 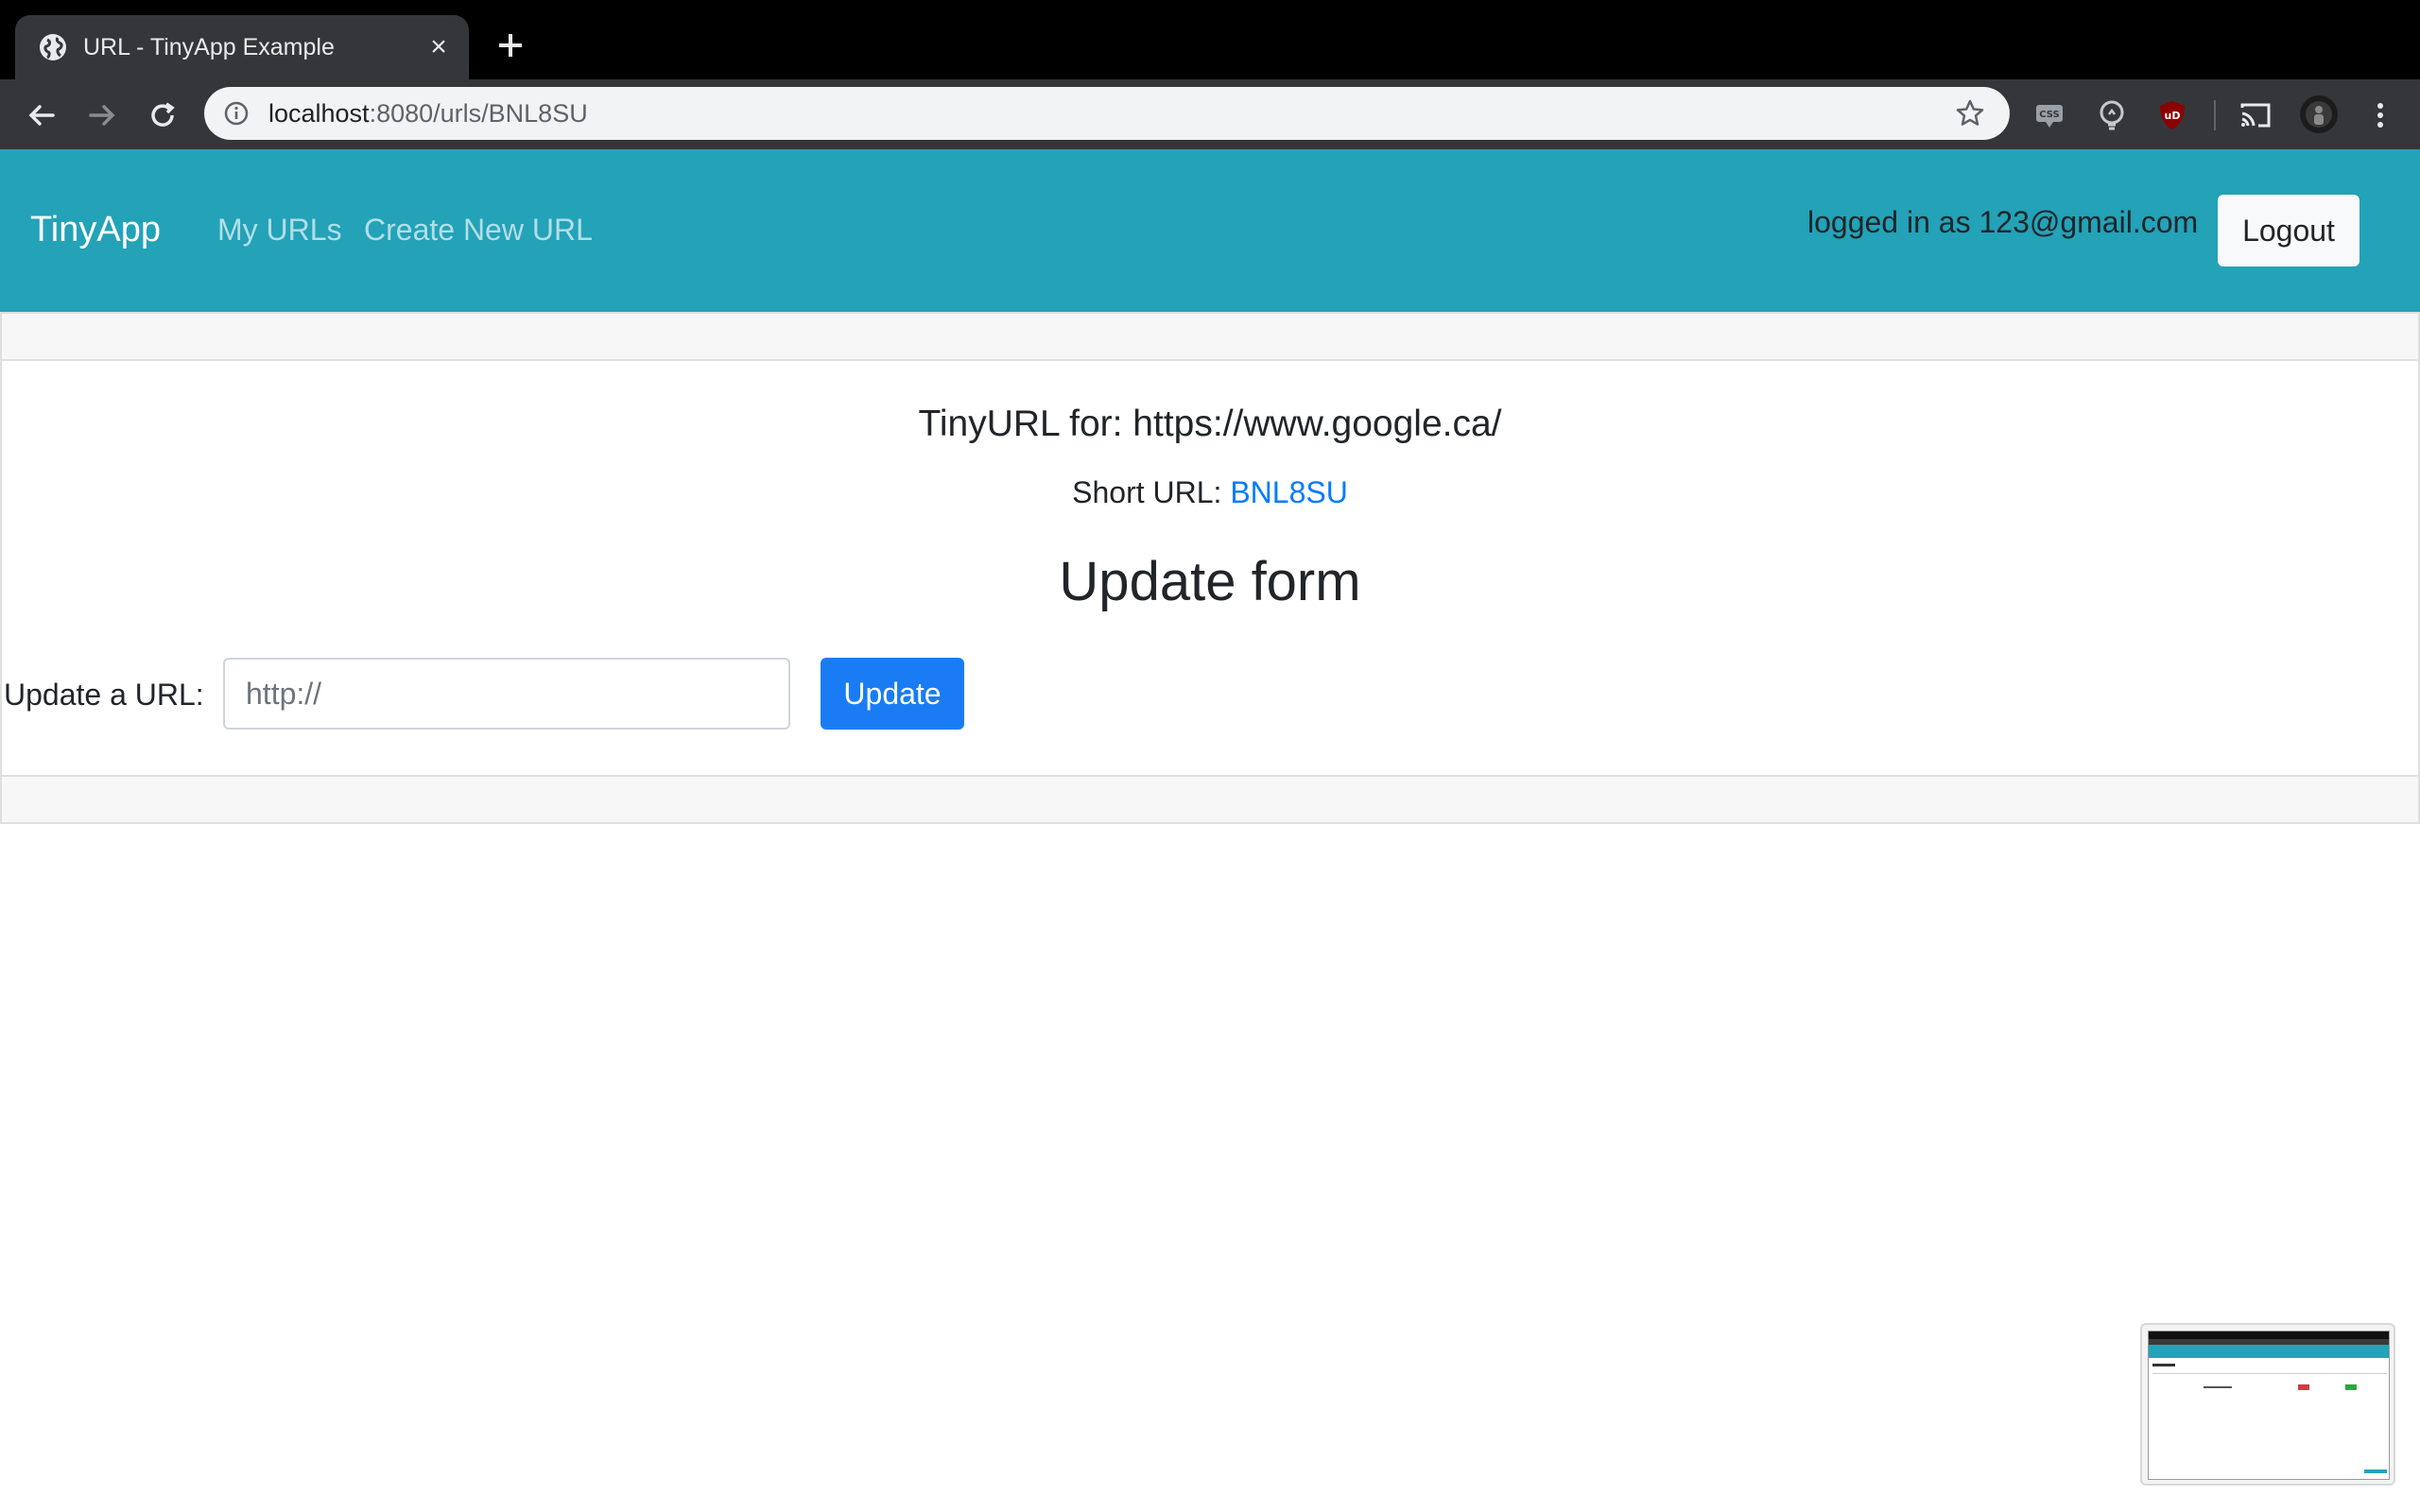 I want to click on login-status: logged in as 123@gmail.com, so click(x=2003, y=222).